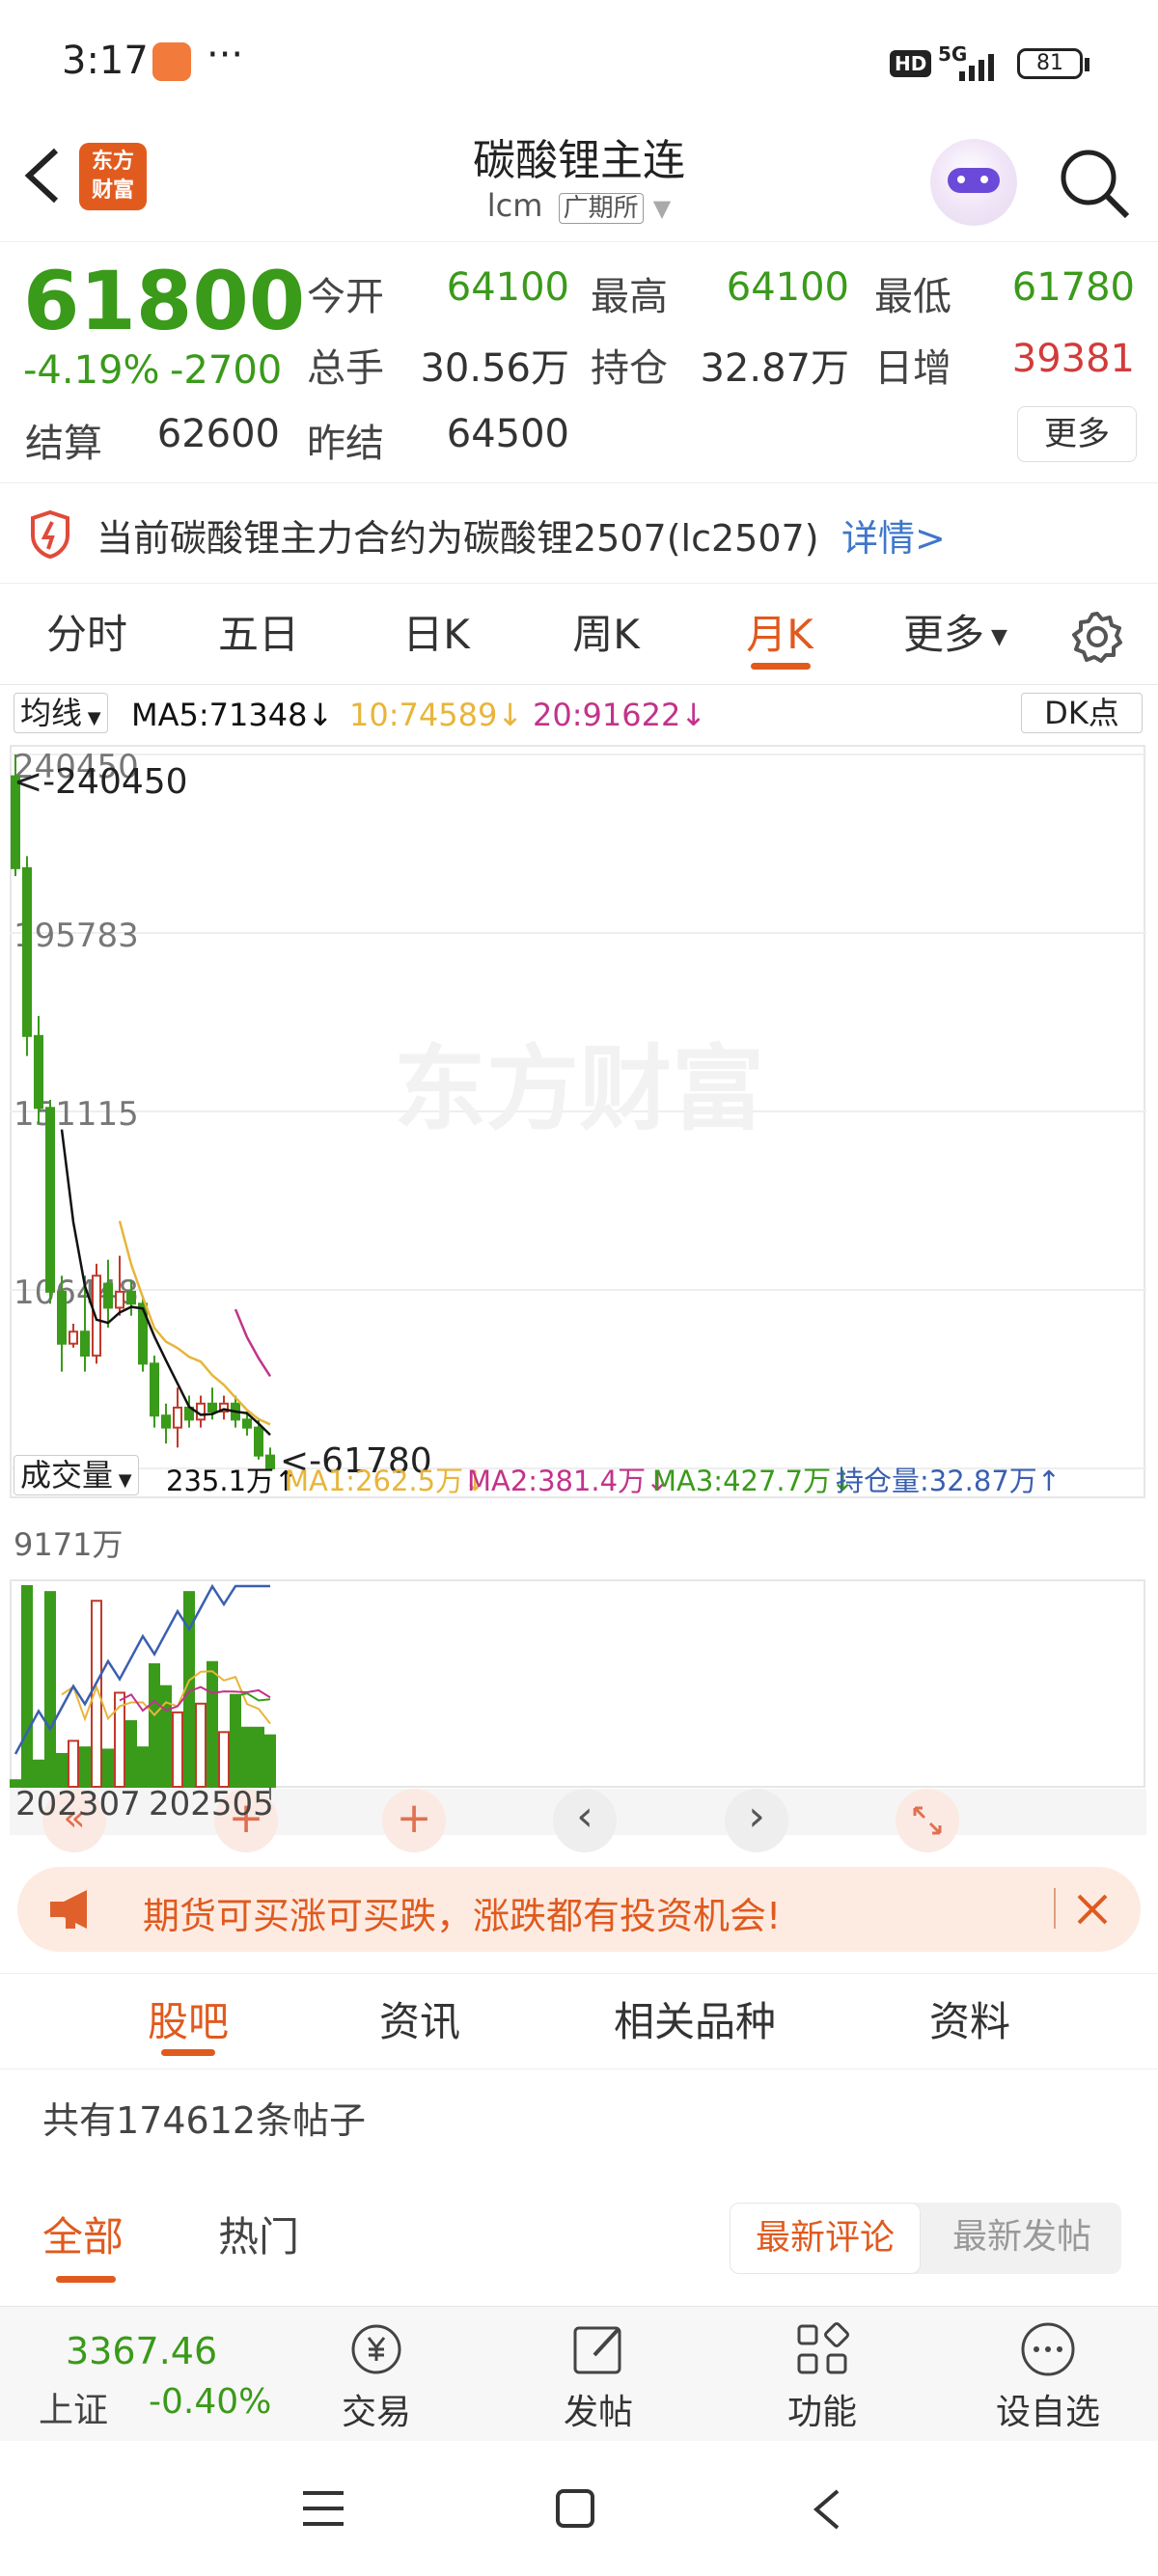  Describe the element at coordinates (226, 370) in the screenshot. I see `change-amount: -2700` at that location.